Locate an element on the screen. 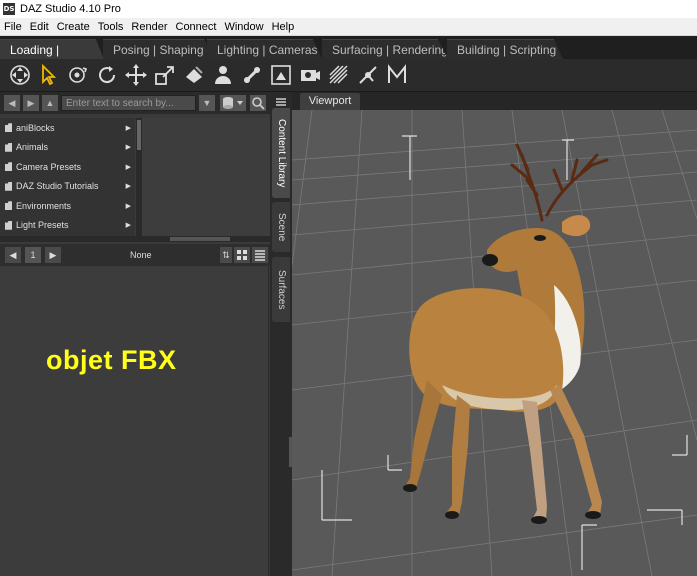 The width and height of the screenshot is (697, 576). tab-building-scripting: Building | Scripting is located at coordinates (505, 49).